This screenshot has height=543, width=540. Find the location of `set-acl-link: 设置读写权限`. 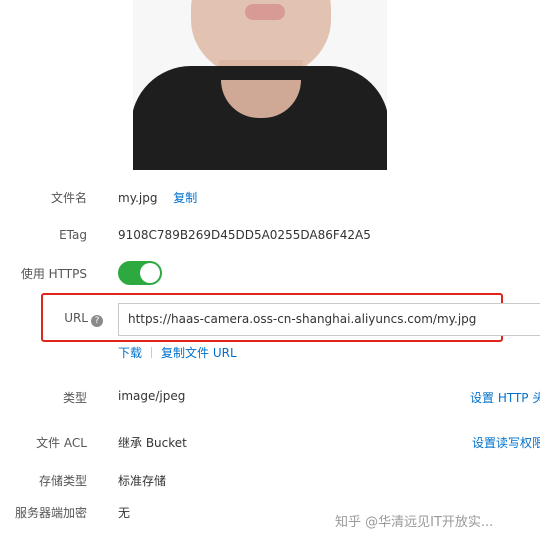

set-acl-link: 设置读写权限 is located at coordinates (506, 442).